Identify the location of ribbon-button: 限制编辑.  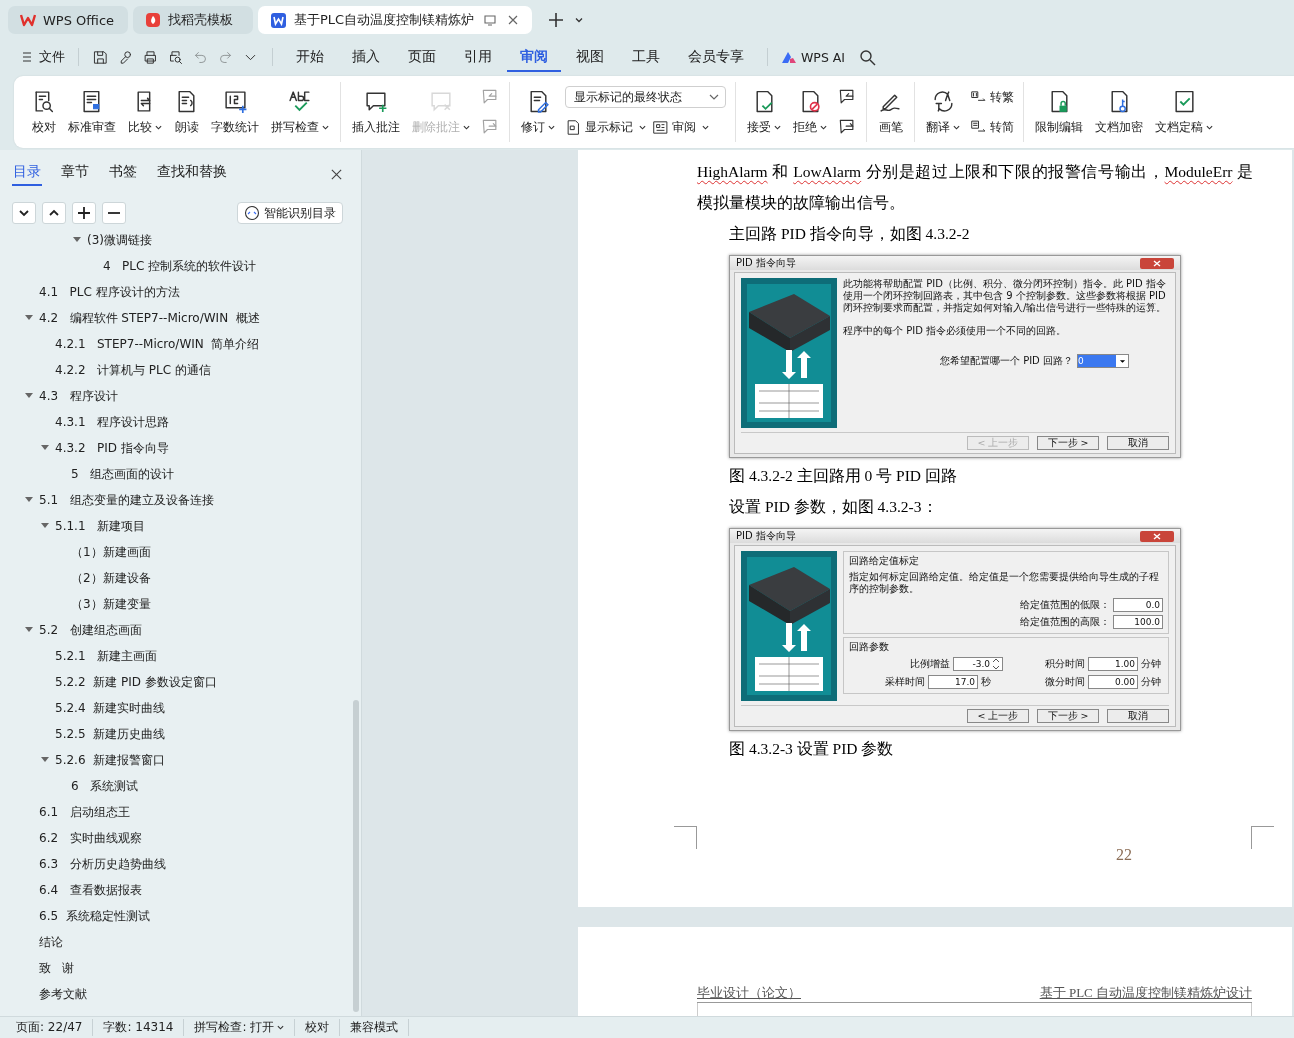
(1059, 112).